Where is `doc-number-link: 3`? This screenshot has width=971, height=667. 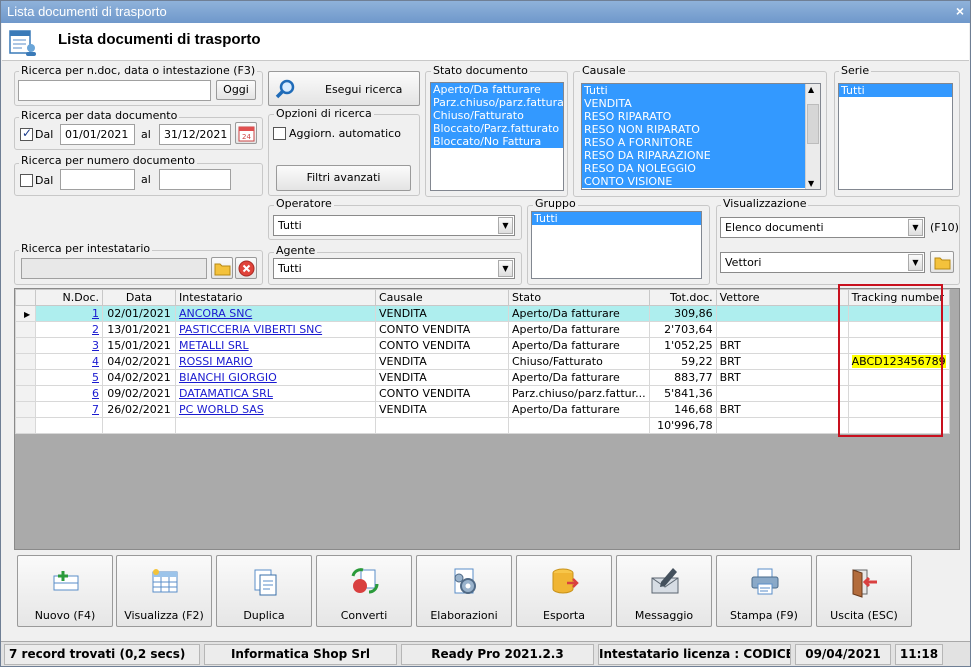 doc-number-link: 3 is located at coordinates (95, 345).